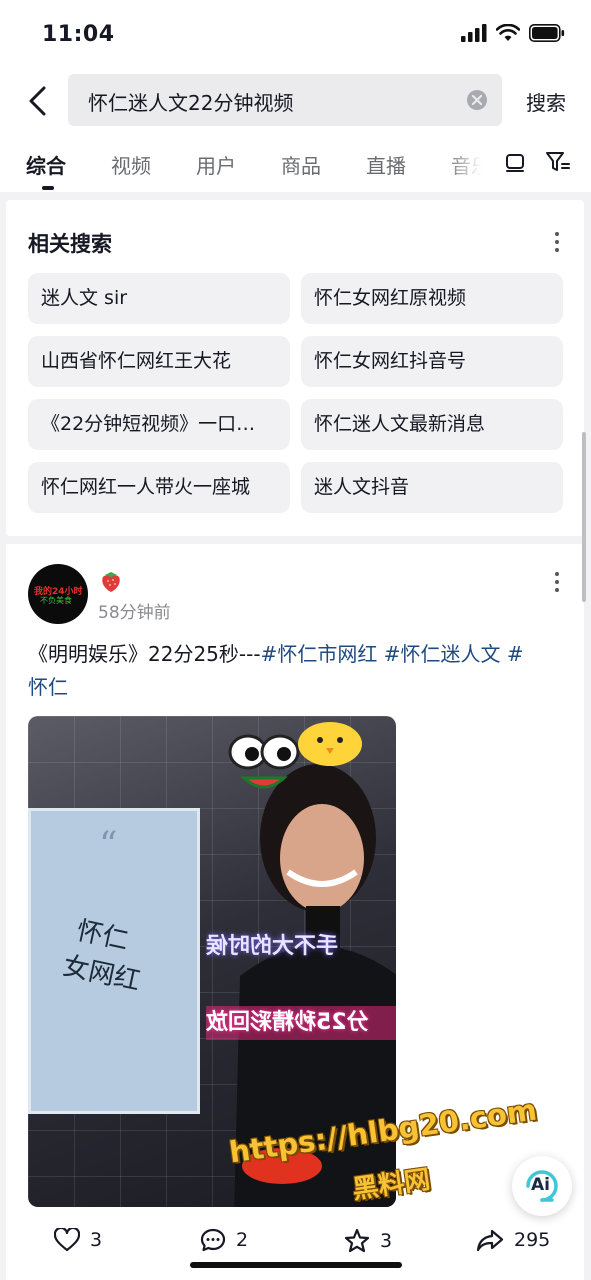 The image size is (591, 1280). What do you see at coordinates (319, 654) in the screenshot?
I see `hashtag: #怀仁市网红` at bounding box center [319, 654].